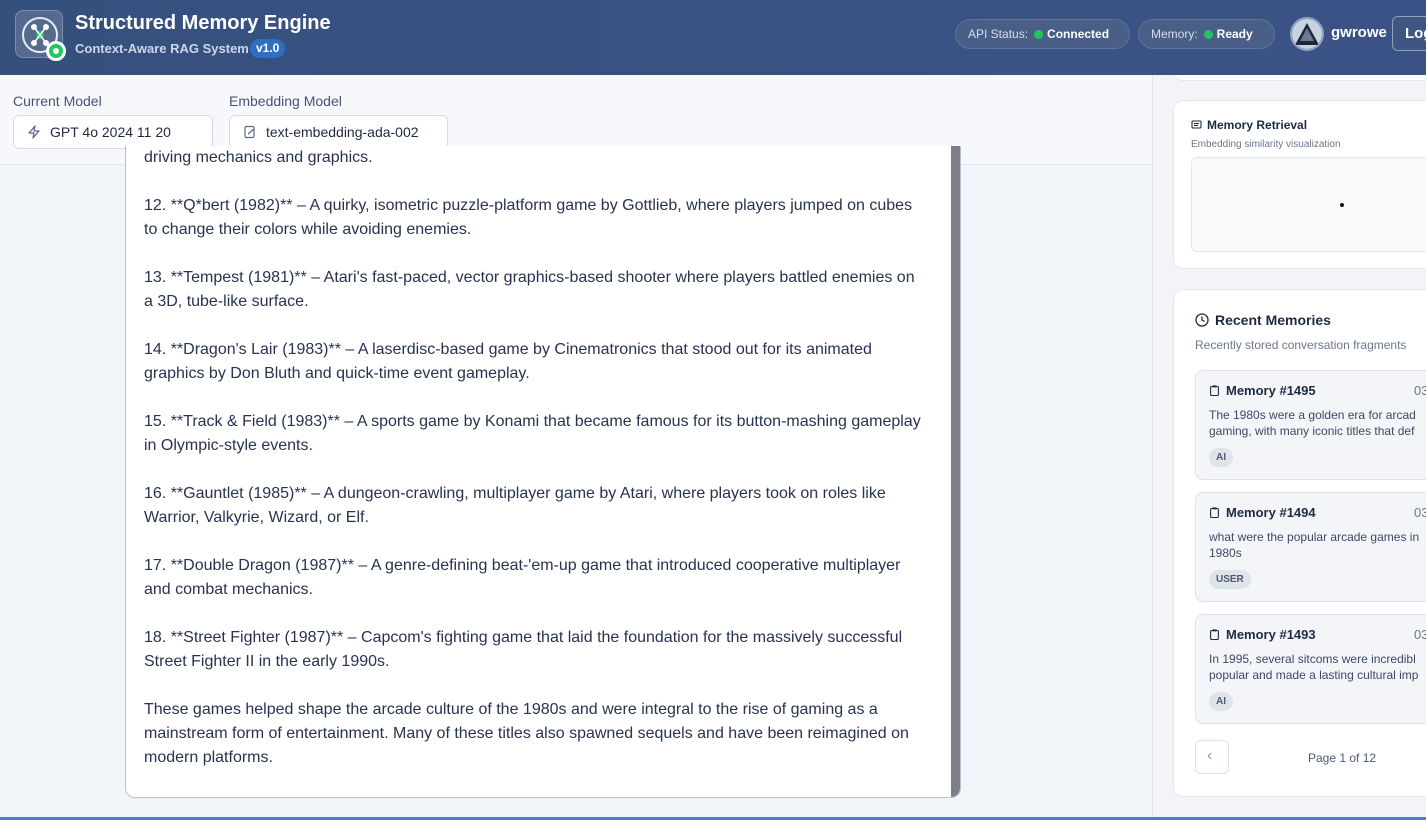  I want to click on current-model-field: GPT 4o 2024 11 20, so click(113, 132).